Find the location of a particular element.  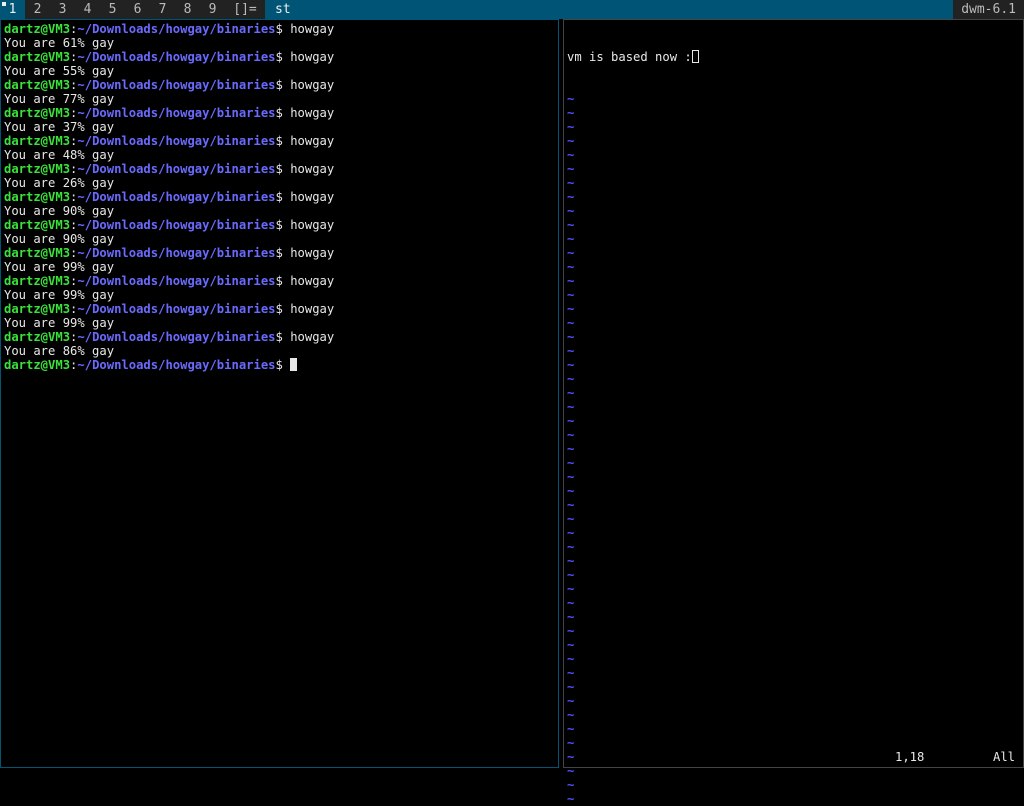

tag-9: 9 is located at coordinates (212, 9).